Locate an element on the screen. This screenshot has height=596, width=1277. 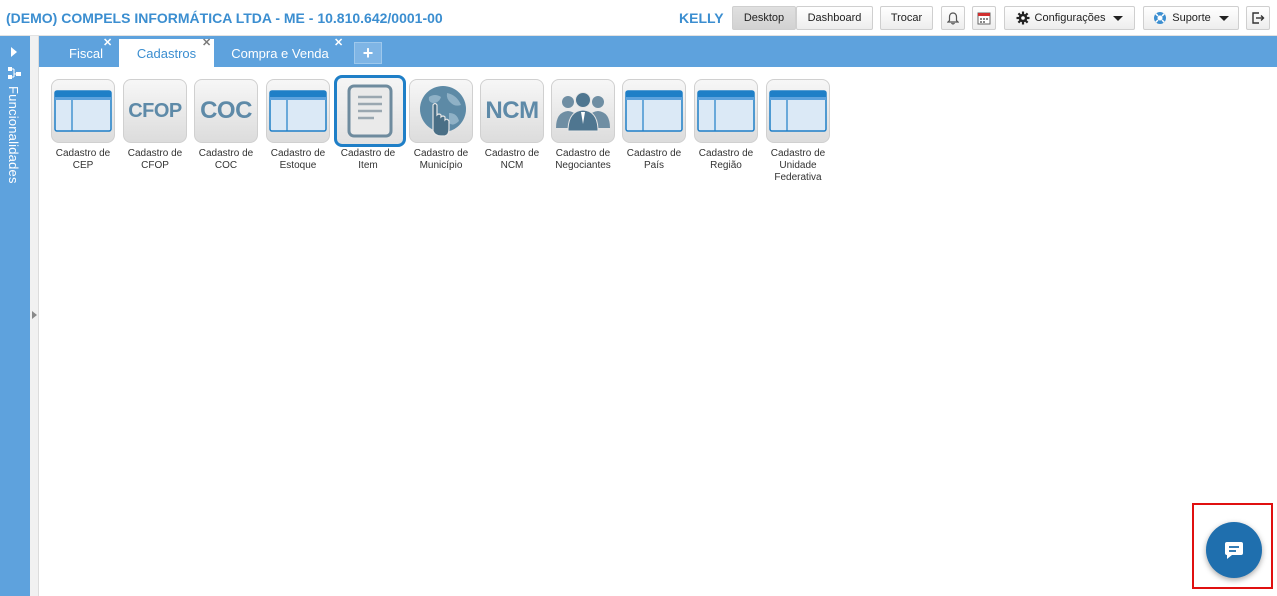
configuracoes-label: Configurações is located at coordinates (1070, 18).